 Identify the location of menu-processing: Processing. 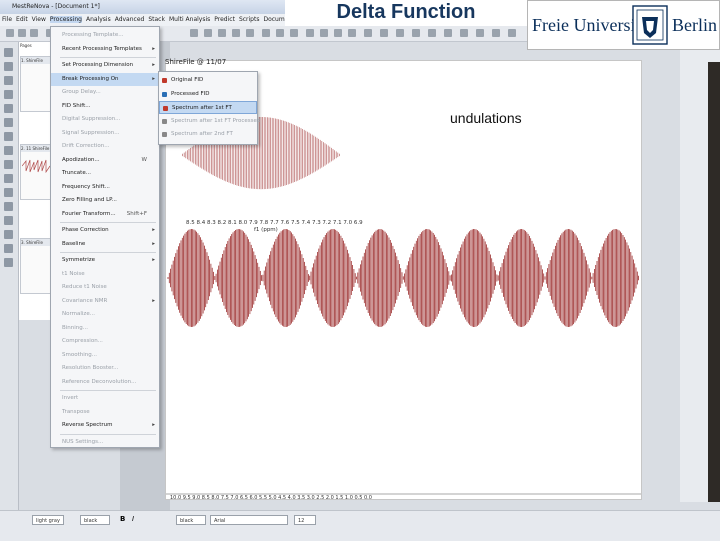
(65, 19).